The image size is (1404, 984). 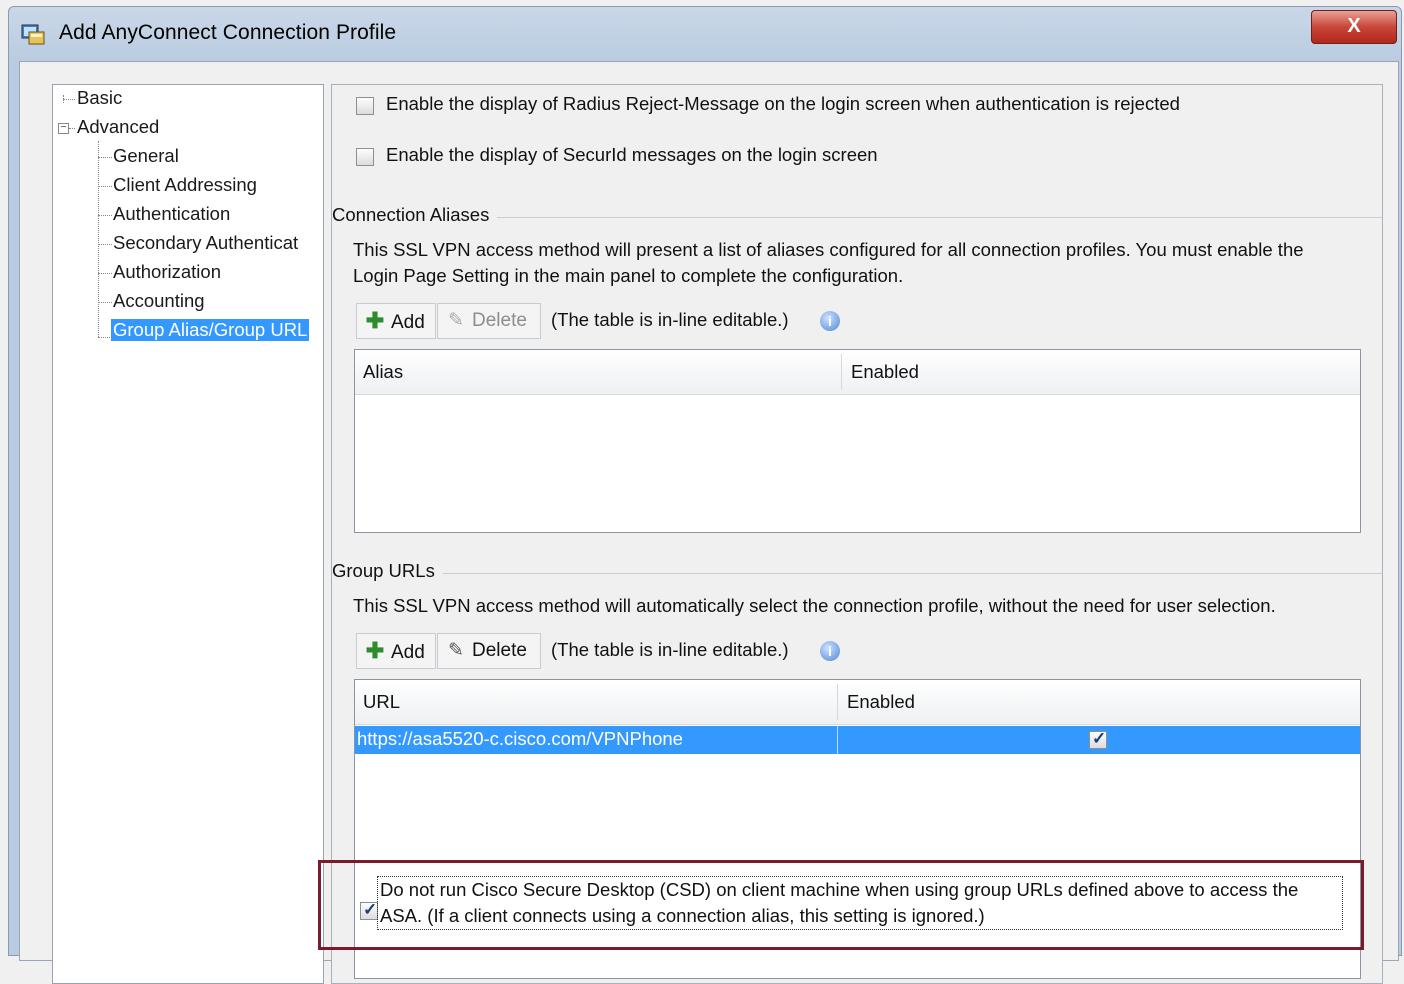 I want to click on tree-item-authorization: Authorization, so click(x=167, y=272).